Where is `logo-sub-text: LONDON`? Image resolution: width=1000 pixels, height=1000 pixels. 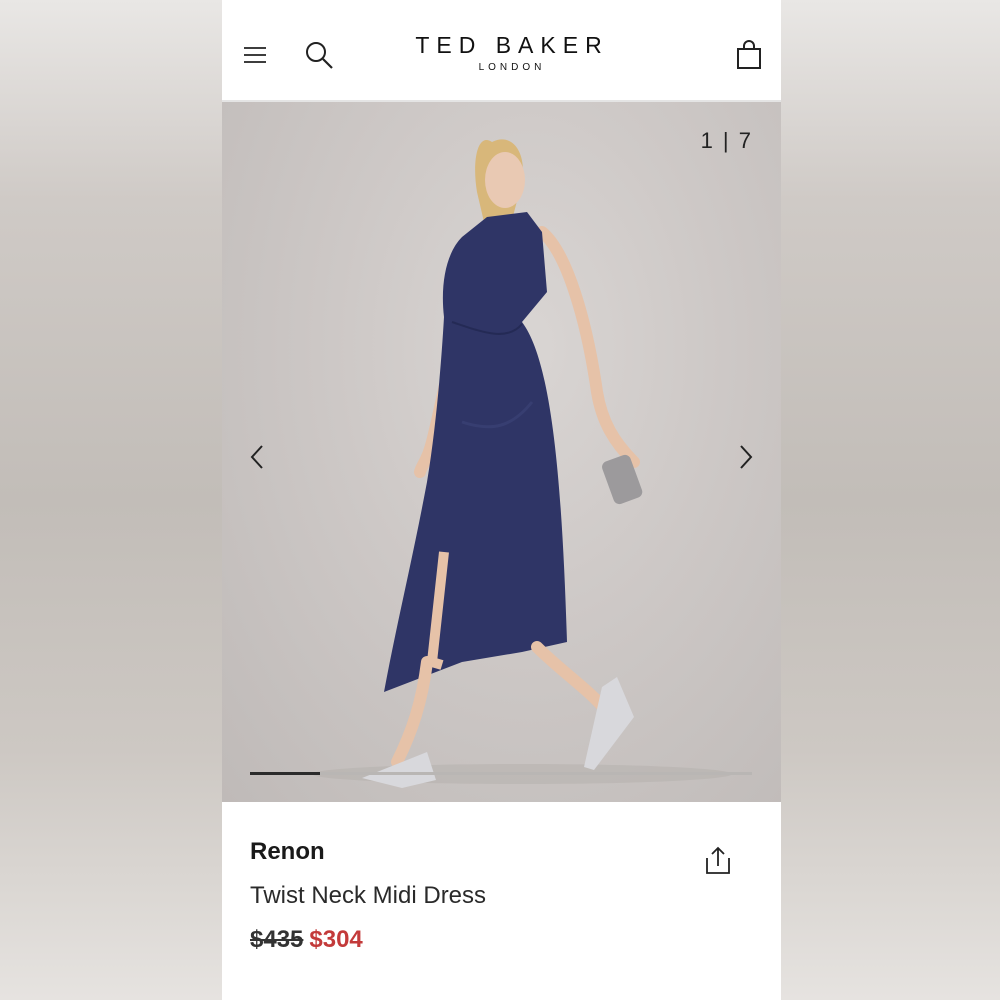 logo-sub-text: LONDON is located at coordinates (512, 67).